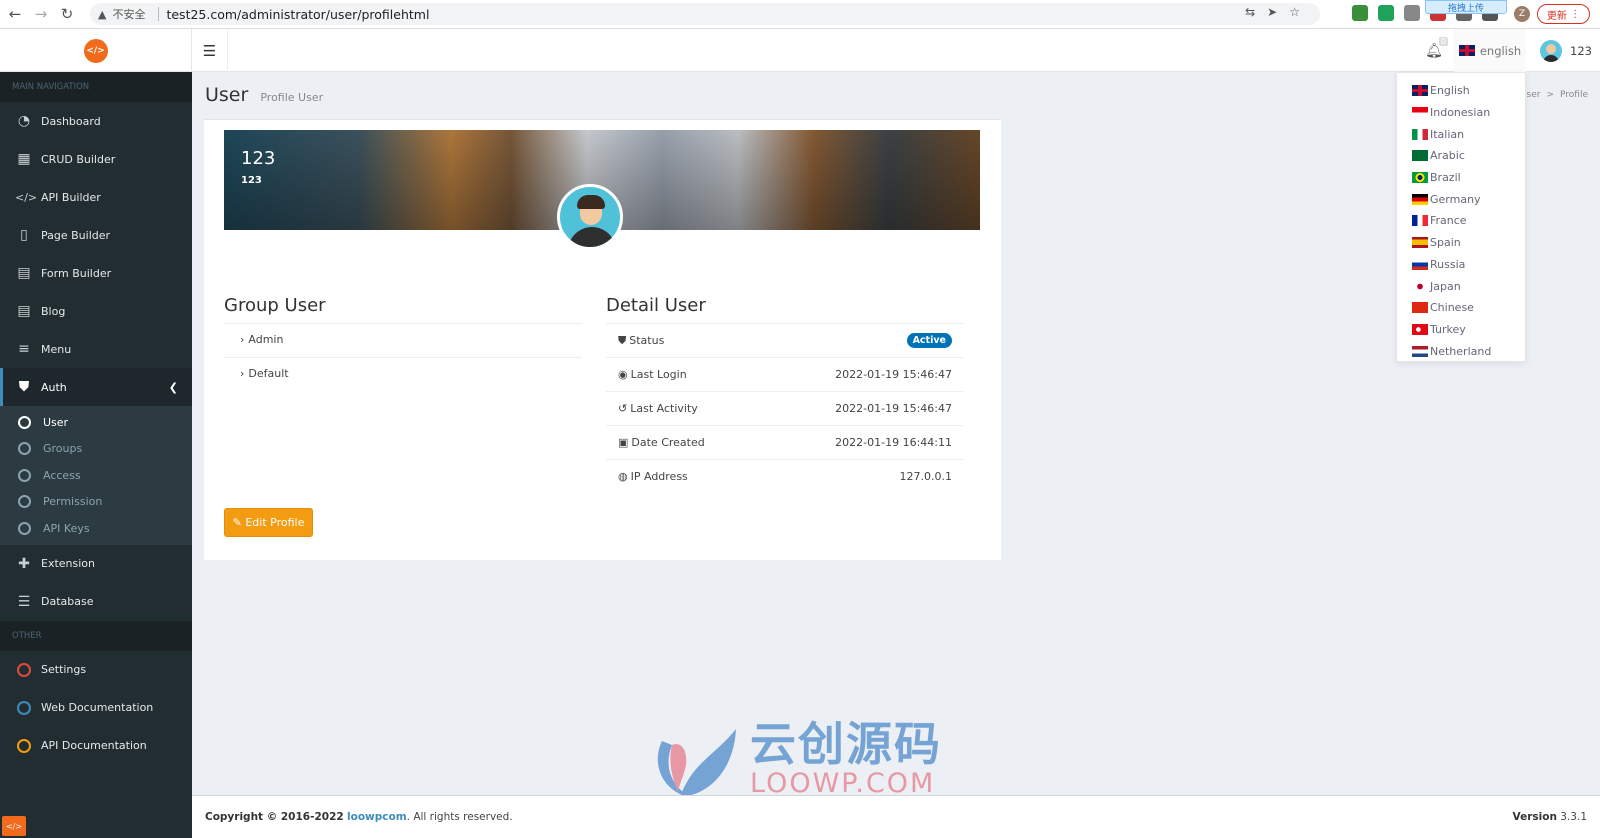  I want to click on detail-label-text: Status, so click(647, 340).